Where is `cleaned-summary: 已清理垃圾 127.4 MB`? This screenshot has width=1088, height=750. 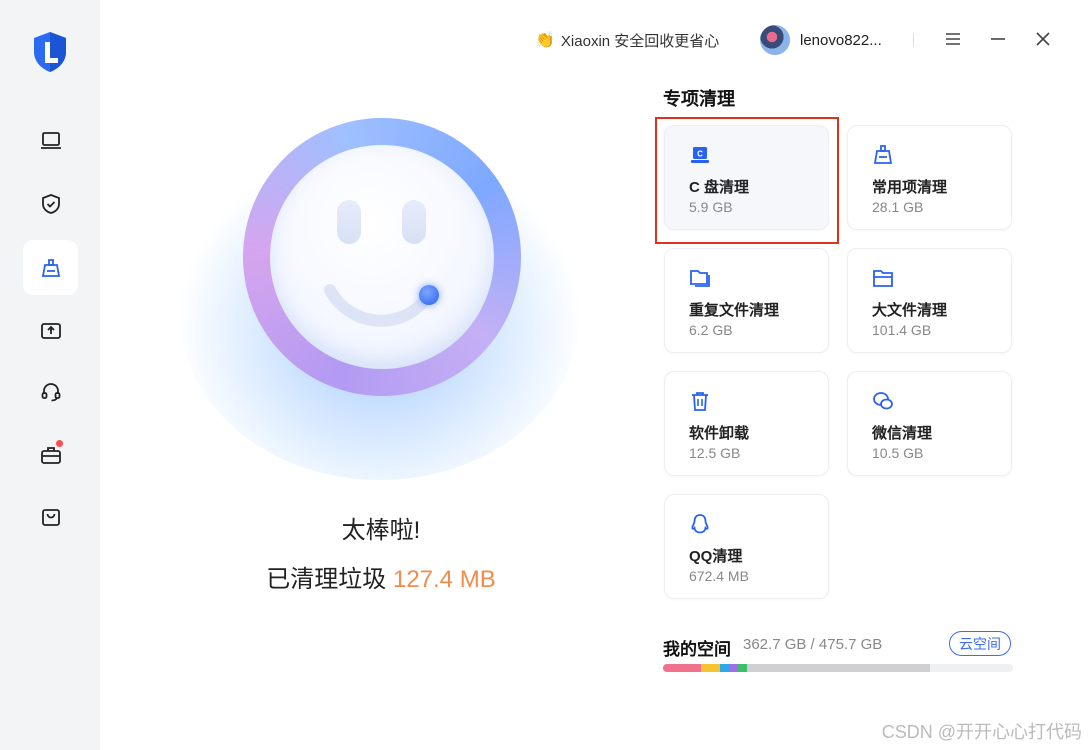 cleaned-summary: 已清理垃圾 127.4 MB is located at coordinates (381, 576).